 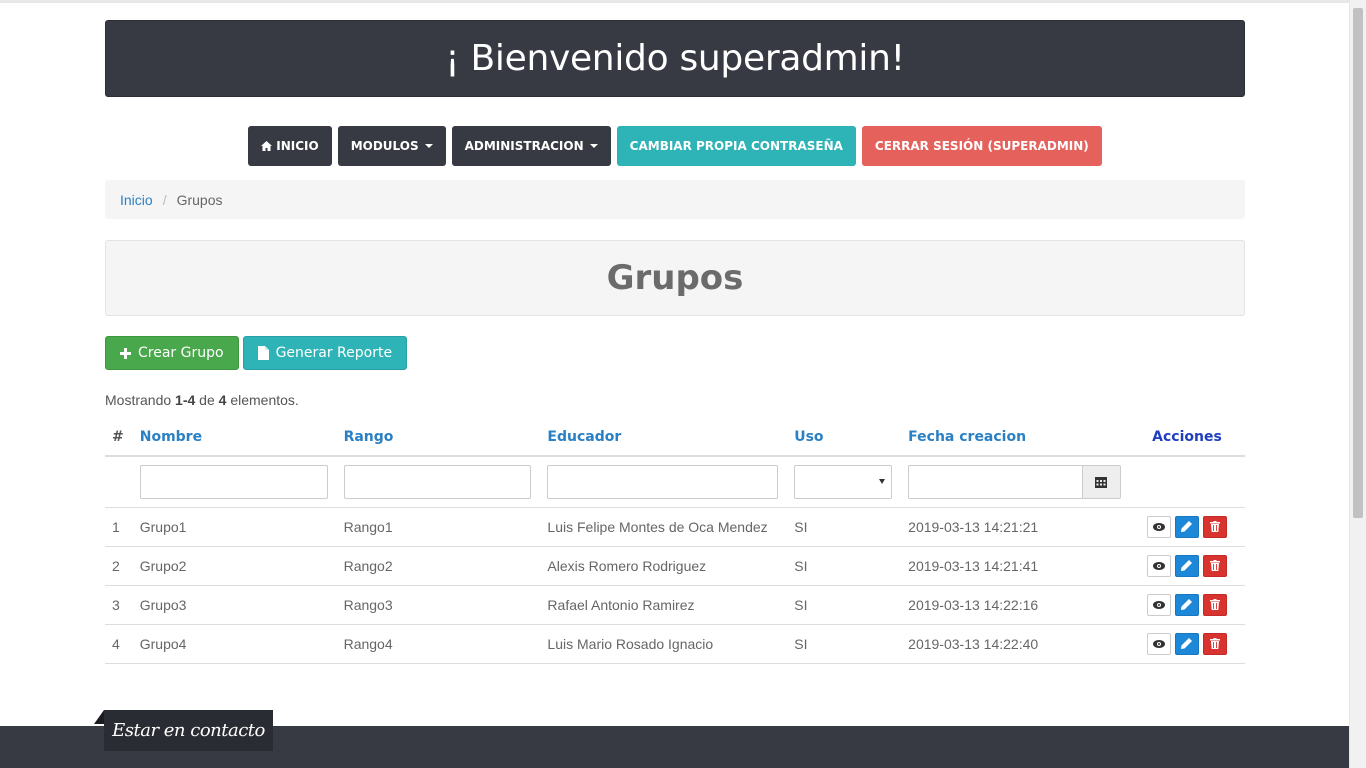 What do you see at coordinates (524, 146) in the screenshot?
I see `nav-administracion-label: ADMINISTRACION` at bounding box center [524, 146].